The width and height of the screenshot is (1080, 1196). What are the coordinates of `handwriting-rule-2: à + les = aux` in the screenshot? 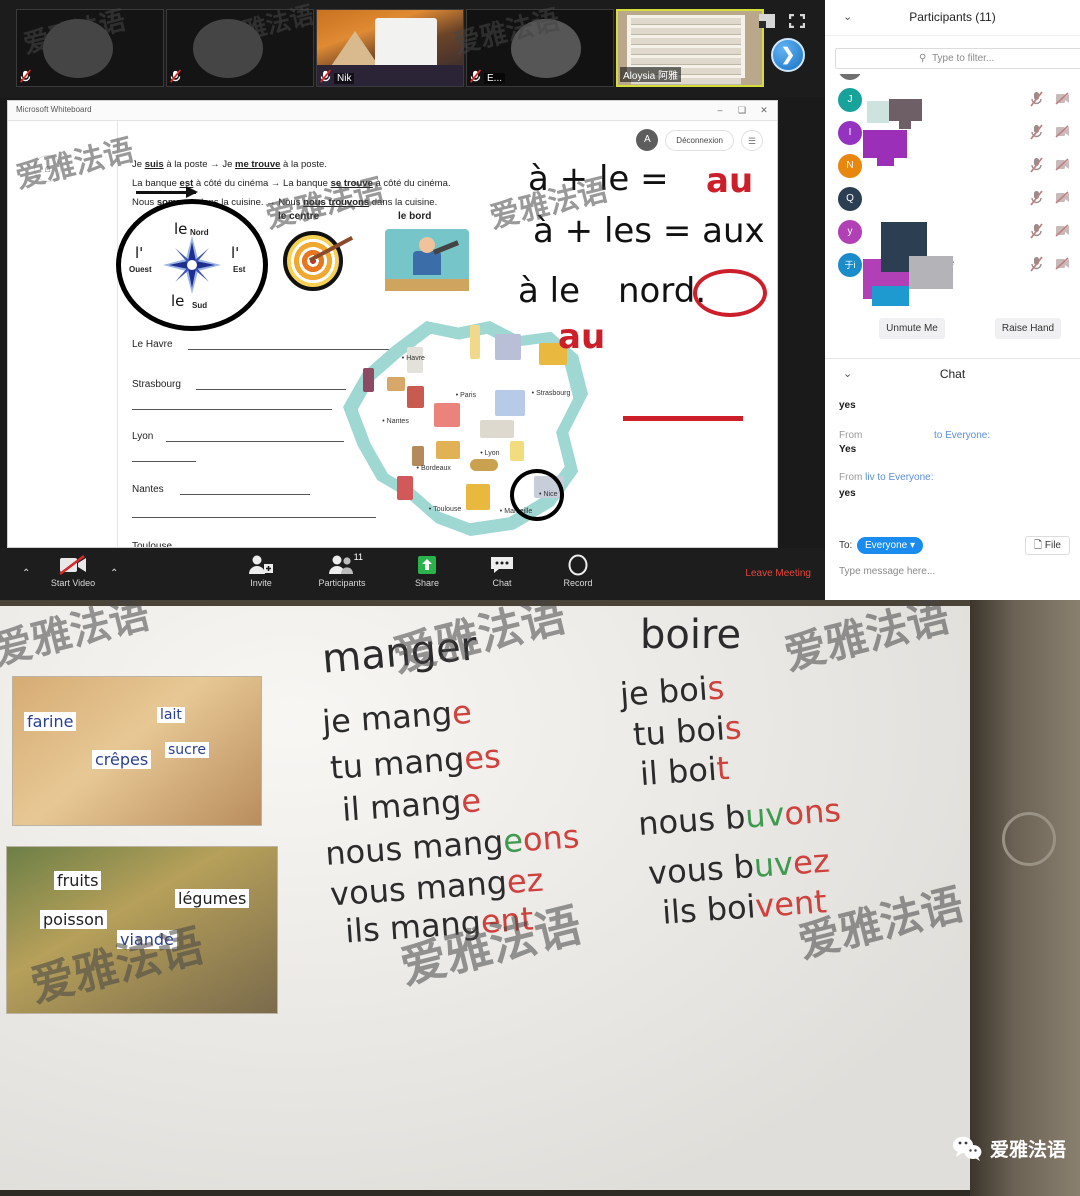 It's located at (649, 231).